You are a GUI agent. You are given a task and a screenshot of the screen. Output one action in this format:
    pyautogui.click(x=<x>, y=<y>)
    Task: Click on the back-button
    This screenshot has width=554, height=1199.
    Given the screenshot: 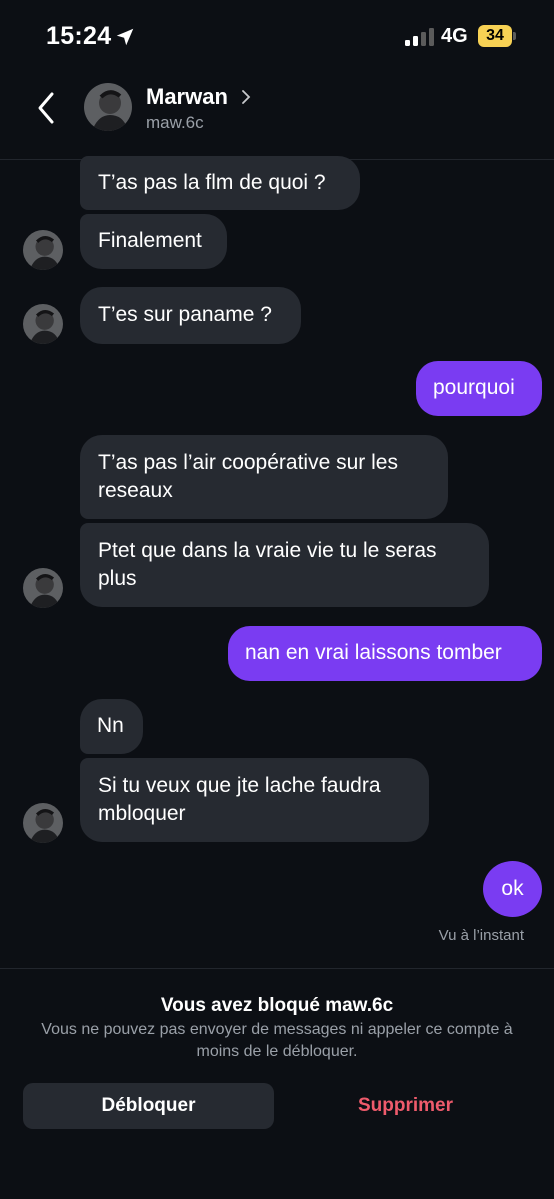 What is the action you would take?
    pyautogui.click(x=46, y=108)
    